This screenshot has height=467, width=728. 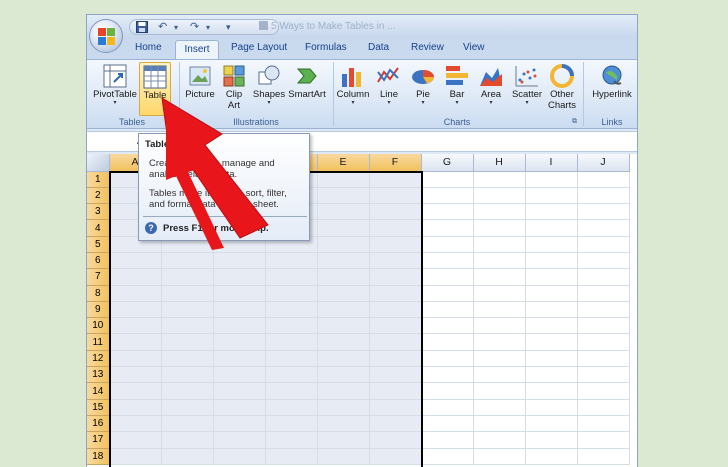 I want to click on row-header: 6, so click(x=98, y=261).